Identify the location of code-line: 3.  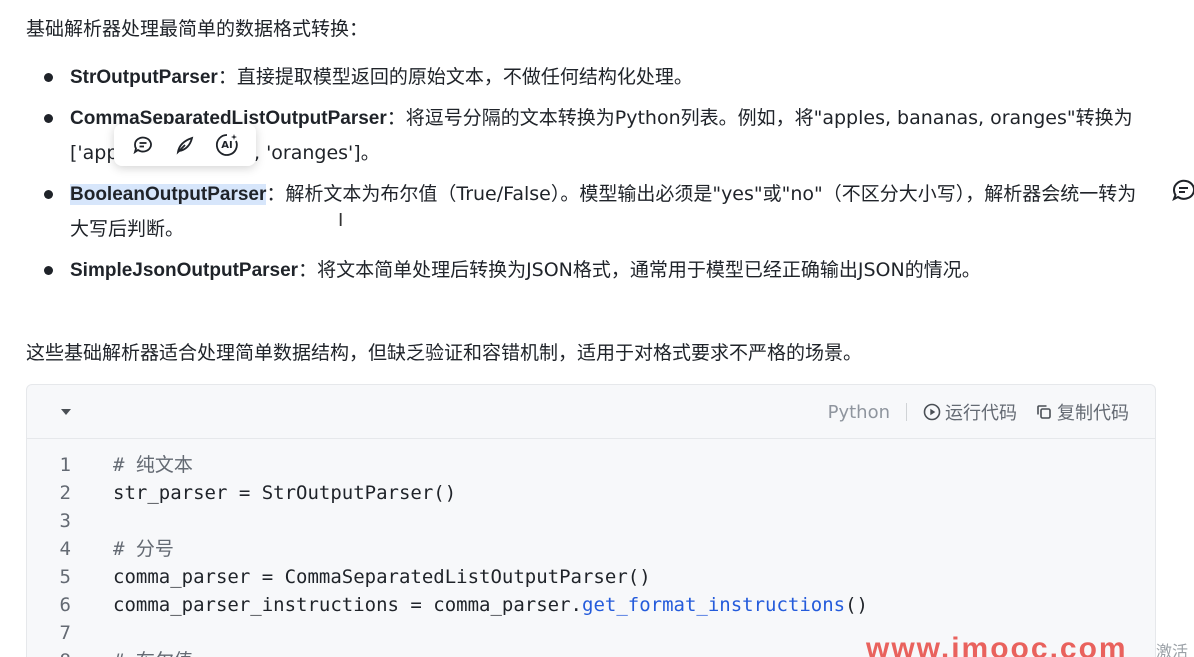
(591, 521).